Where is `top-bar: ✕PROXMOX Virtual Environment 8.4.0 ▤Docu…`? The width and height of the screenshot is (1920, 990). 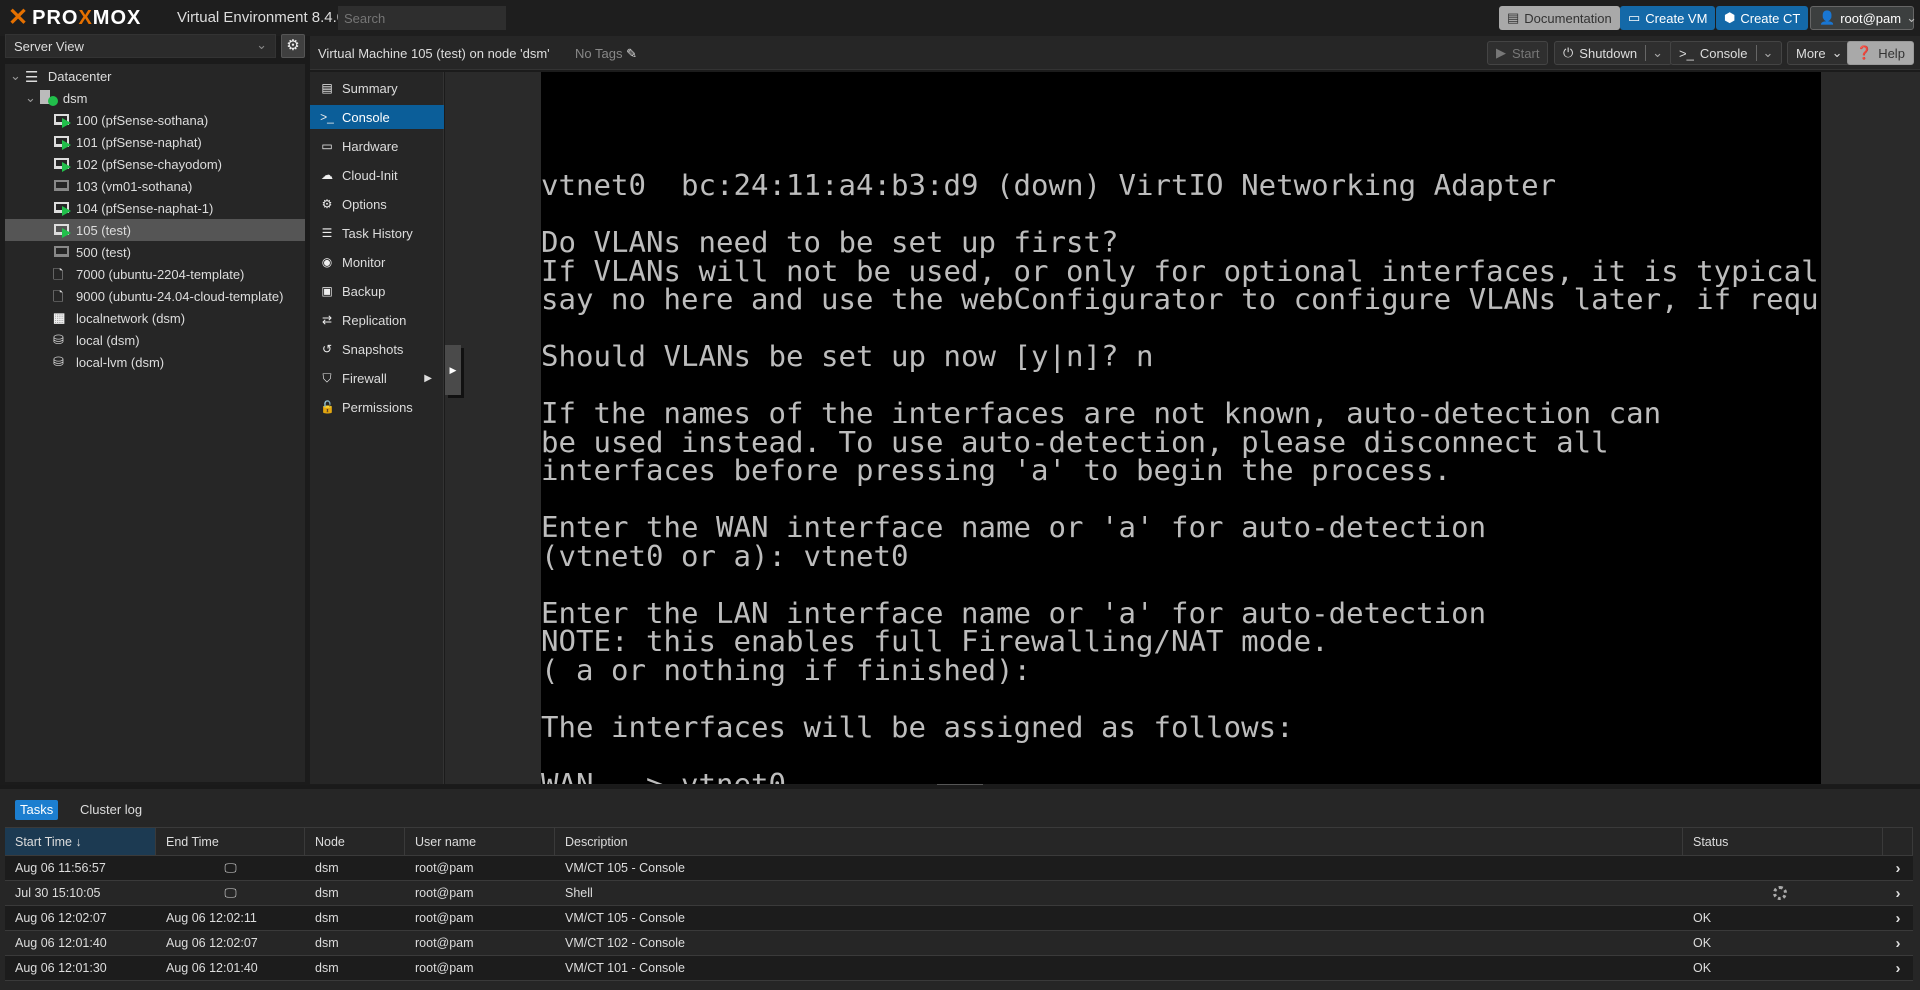
top-bar: ✕PROXMOX Virtual Environment 8.4.0 ▤Docu… is located at coordinates (960, 18).